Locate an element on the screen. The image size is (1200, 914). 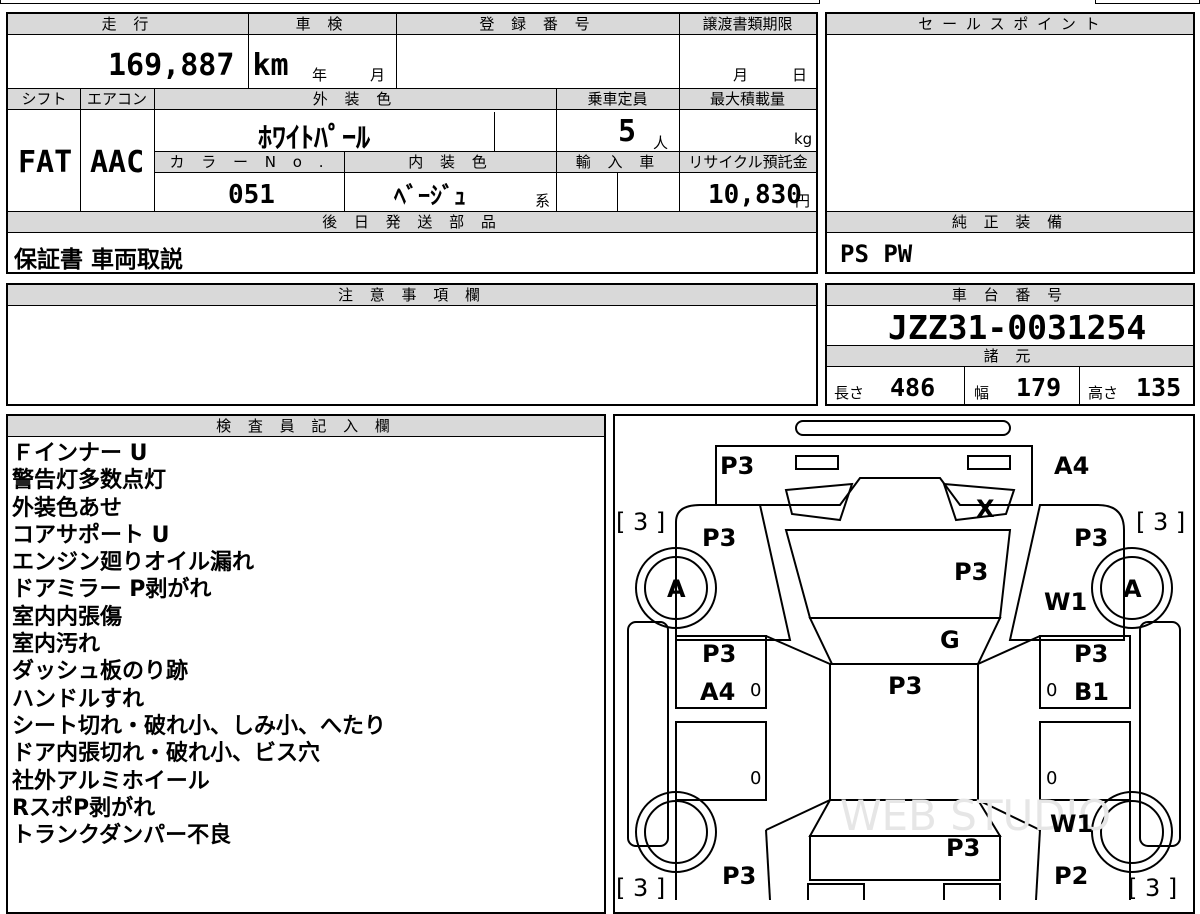
mark-fender-left: P3 is located at coordinates (719, 538).